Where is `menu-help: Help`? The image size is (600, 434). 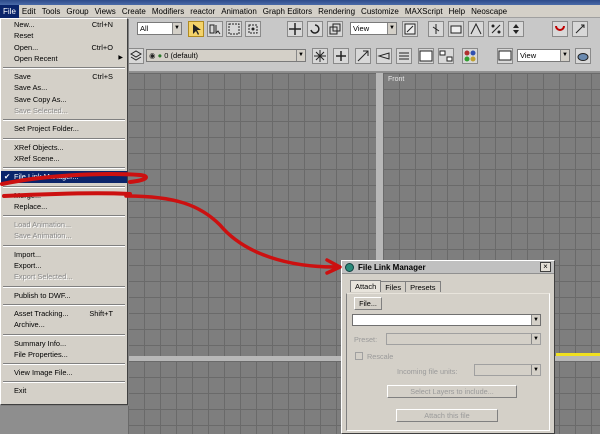
menu-help: Help is located at coordinates (457, 11).